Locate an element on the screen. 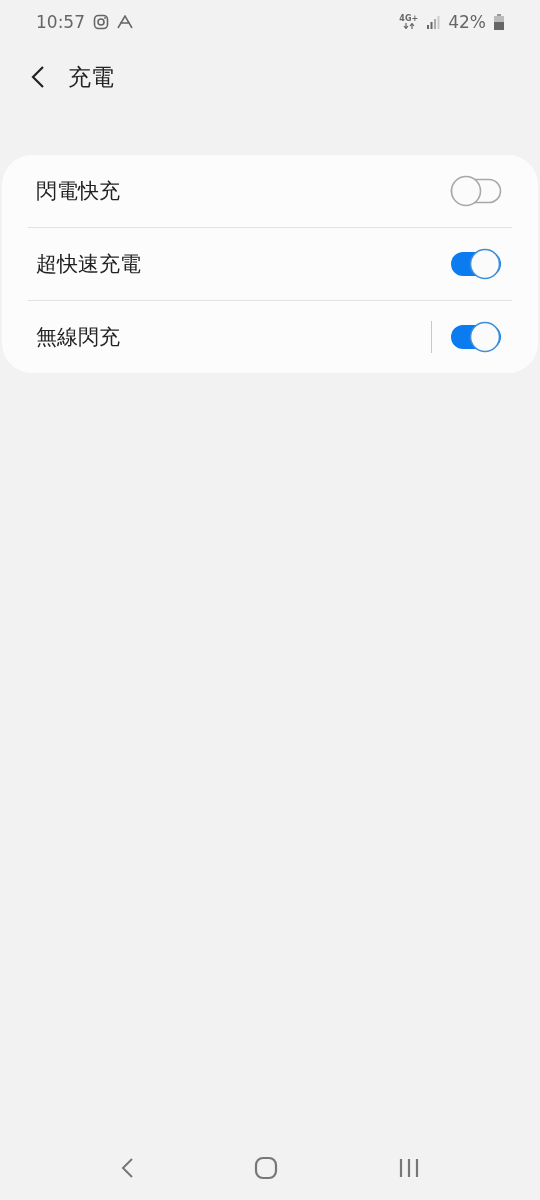 This screenshot has width=540, height=1200. data-arrows-icon is located at coordinates (408, 26).